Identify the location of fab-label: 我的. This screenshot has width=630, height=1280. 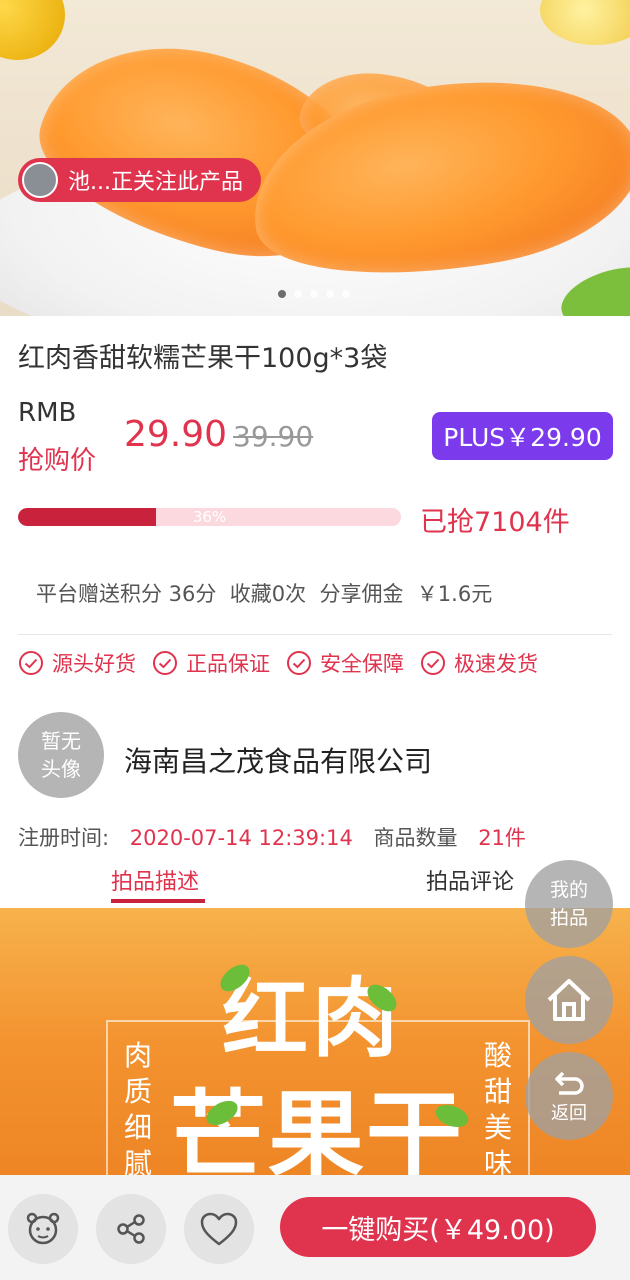
(568, 890).